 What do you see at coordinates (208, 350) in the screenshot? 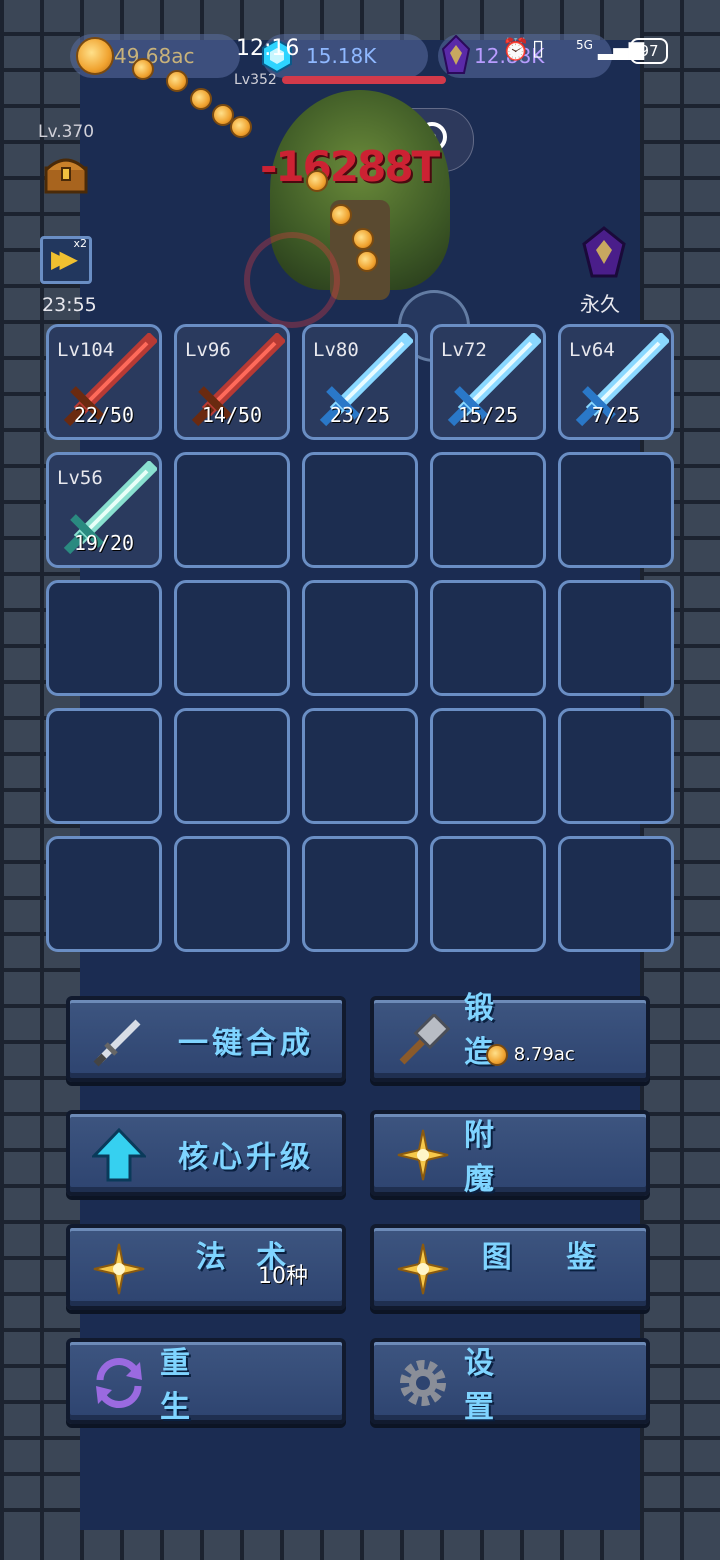
I see `weapon-level: Lv96` at bounding box center [208, 350].